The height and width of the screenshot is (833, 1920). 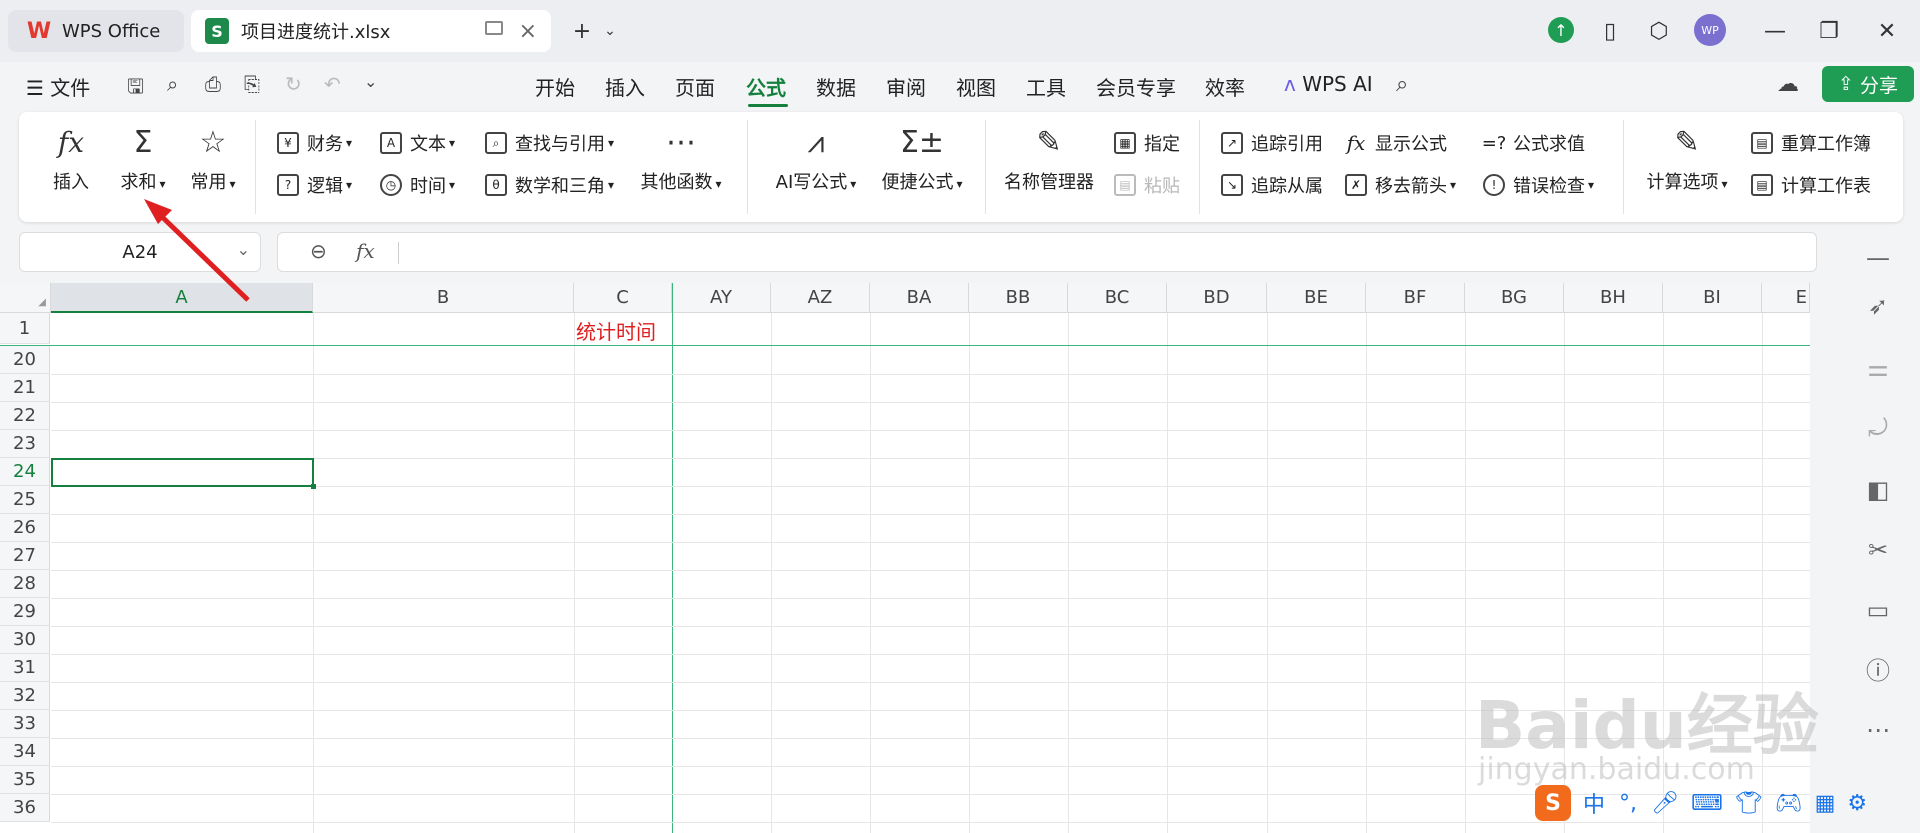 I want to click on name-manager-button: ✎ 名称管理器, so click(x=1049, y=158).